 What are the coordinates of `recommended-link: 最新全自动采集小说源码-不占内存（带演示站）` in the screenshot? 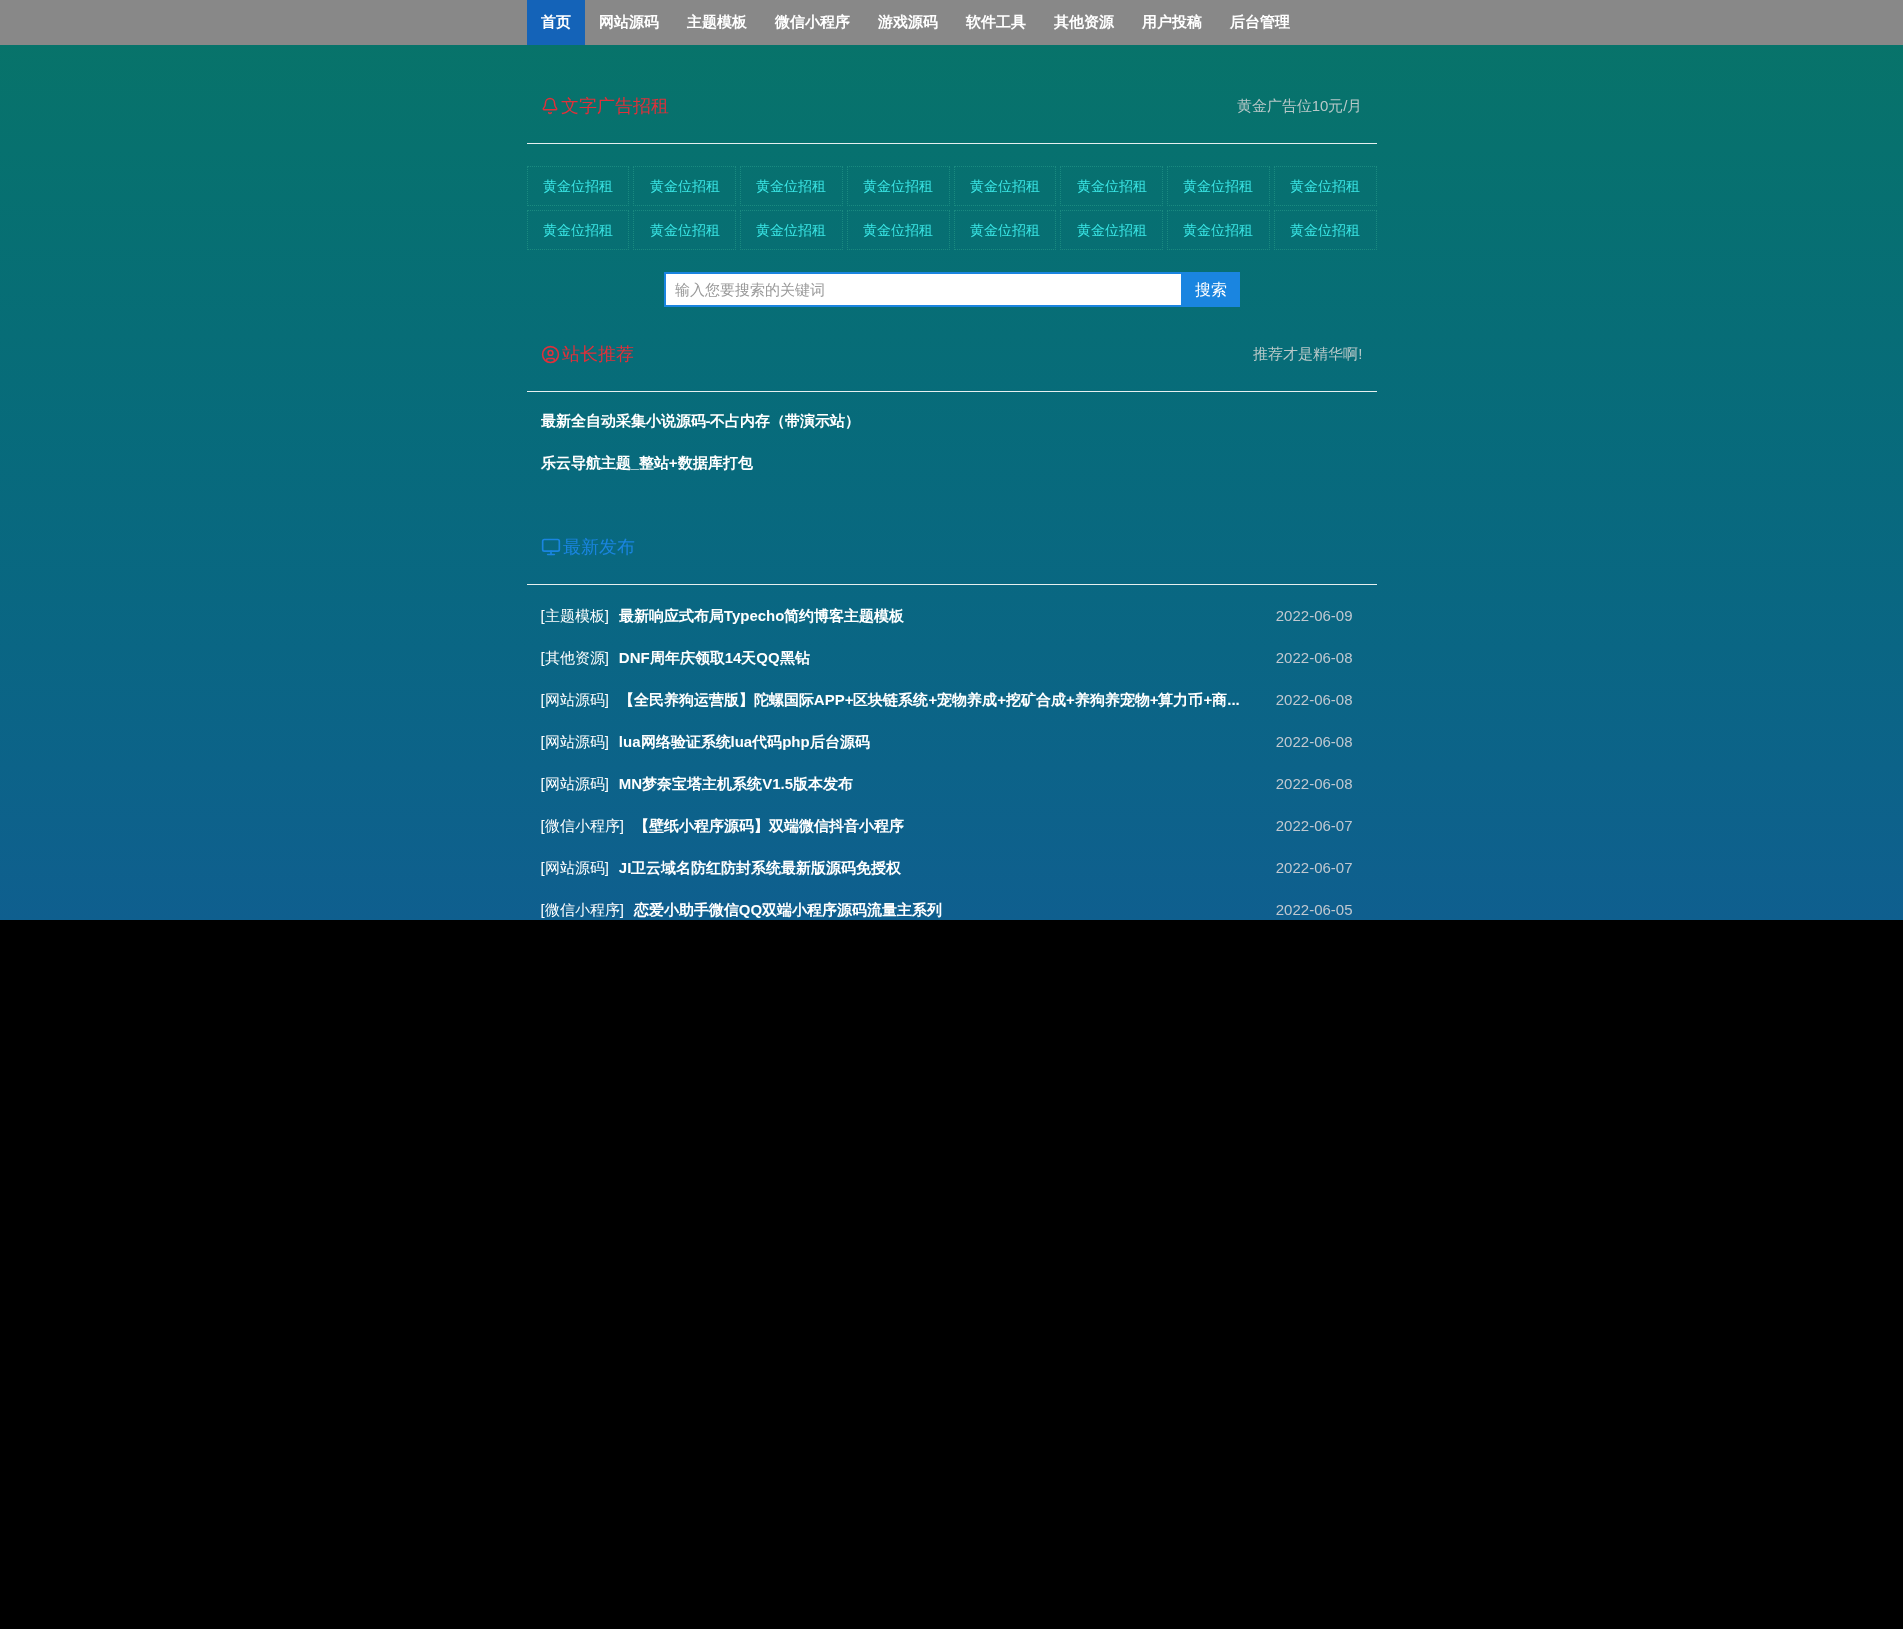 It's located at (951, 421).